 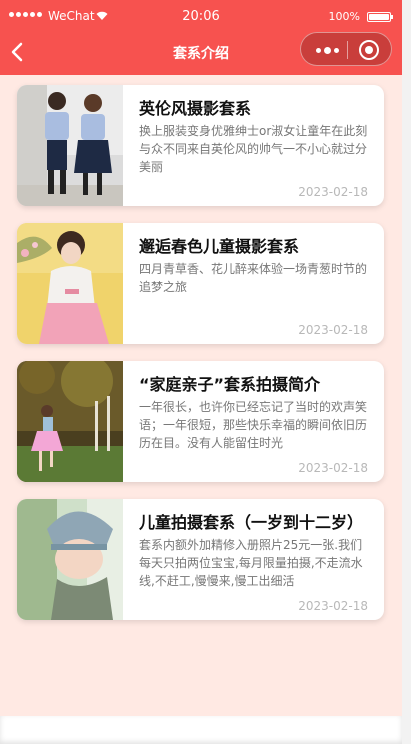 What do you see at coordinates (344, 16) in the screenshot?
I see `battery-percent: 100%` at bounding box center [344, 16].